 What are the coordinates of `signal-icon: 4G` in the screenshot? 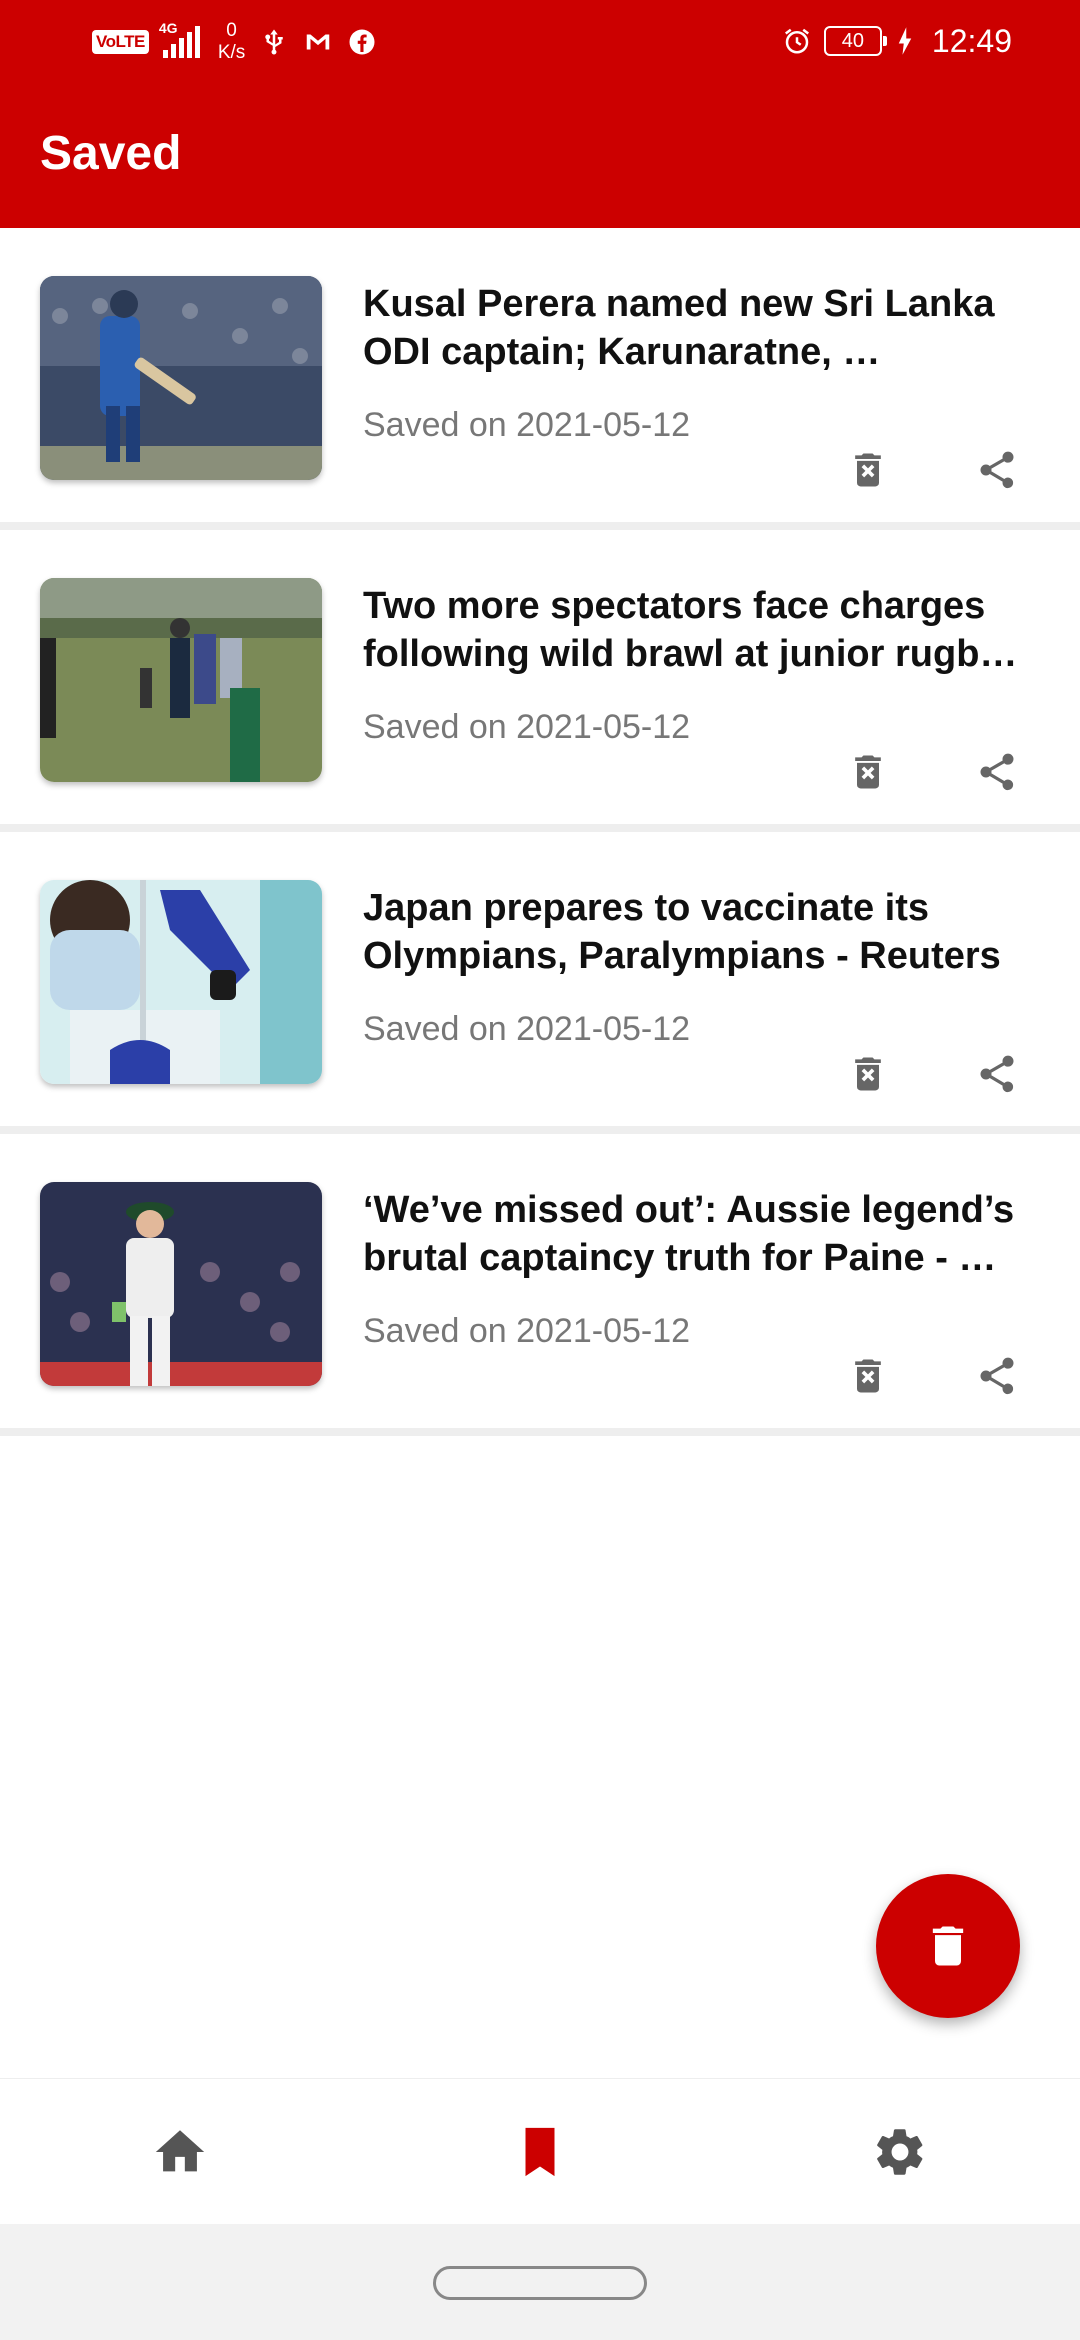 It's located at (179, 39).